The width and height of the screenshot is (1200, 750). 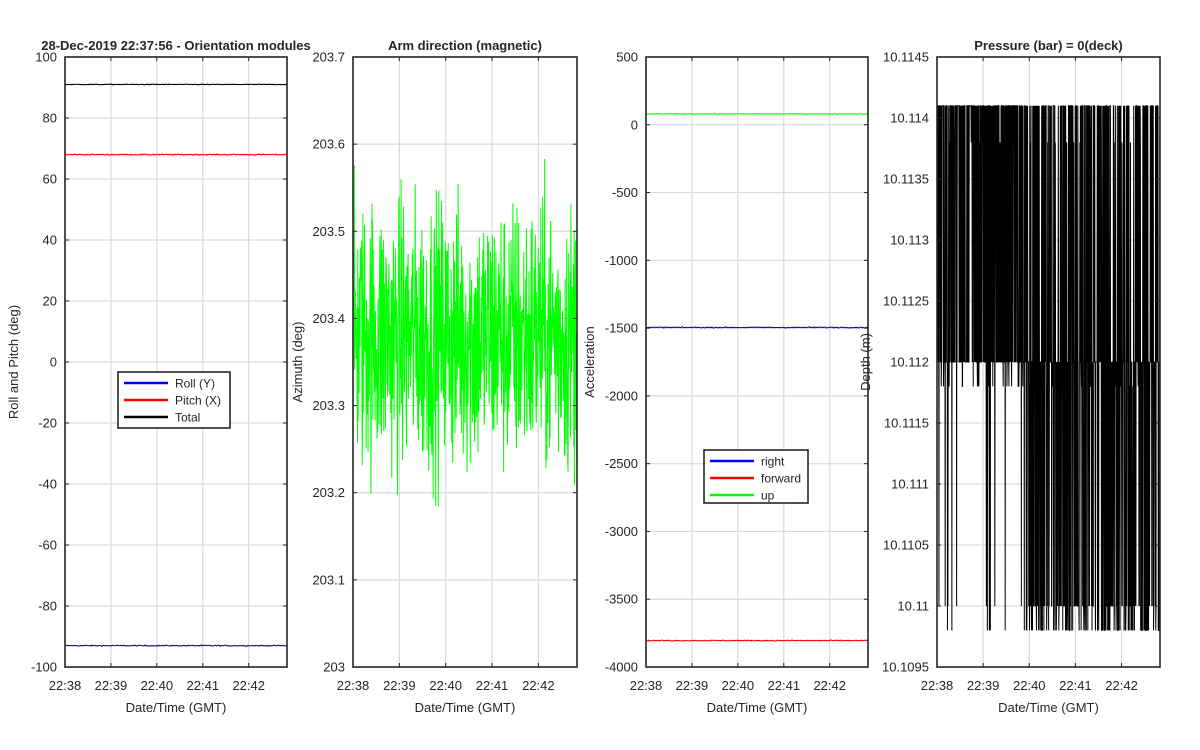 What do you see at coordinates (198, 401) in the screenshot?
I see `legend-entry: Pitch (X)` at bounding box center [198, 401].